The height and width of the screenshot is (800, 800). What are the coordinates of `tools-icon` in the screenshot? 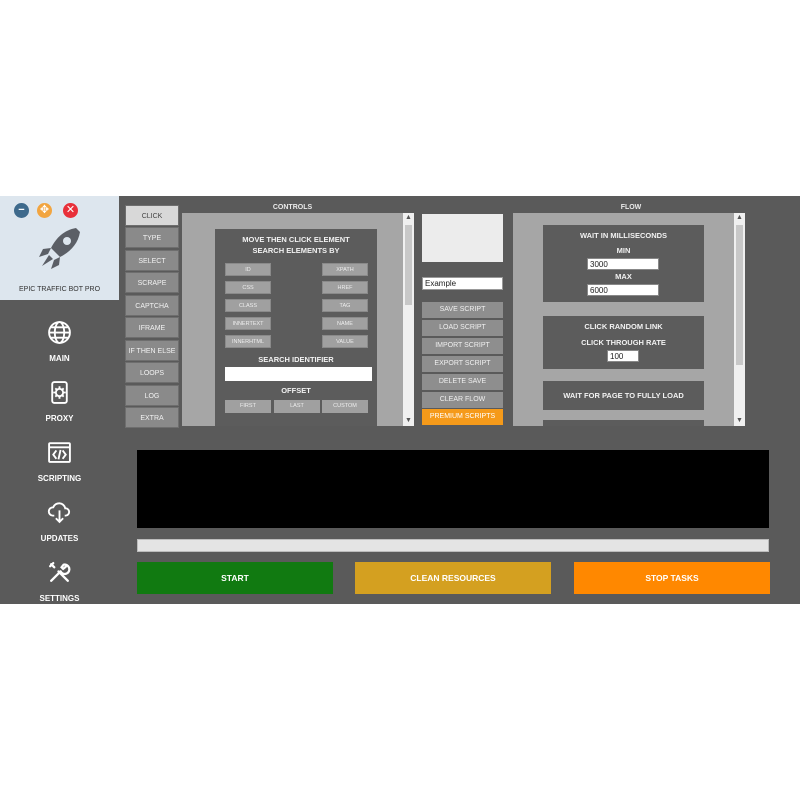 It's located at (59, 571).